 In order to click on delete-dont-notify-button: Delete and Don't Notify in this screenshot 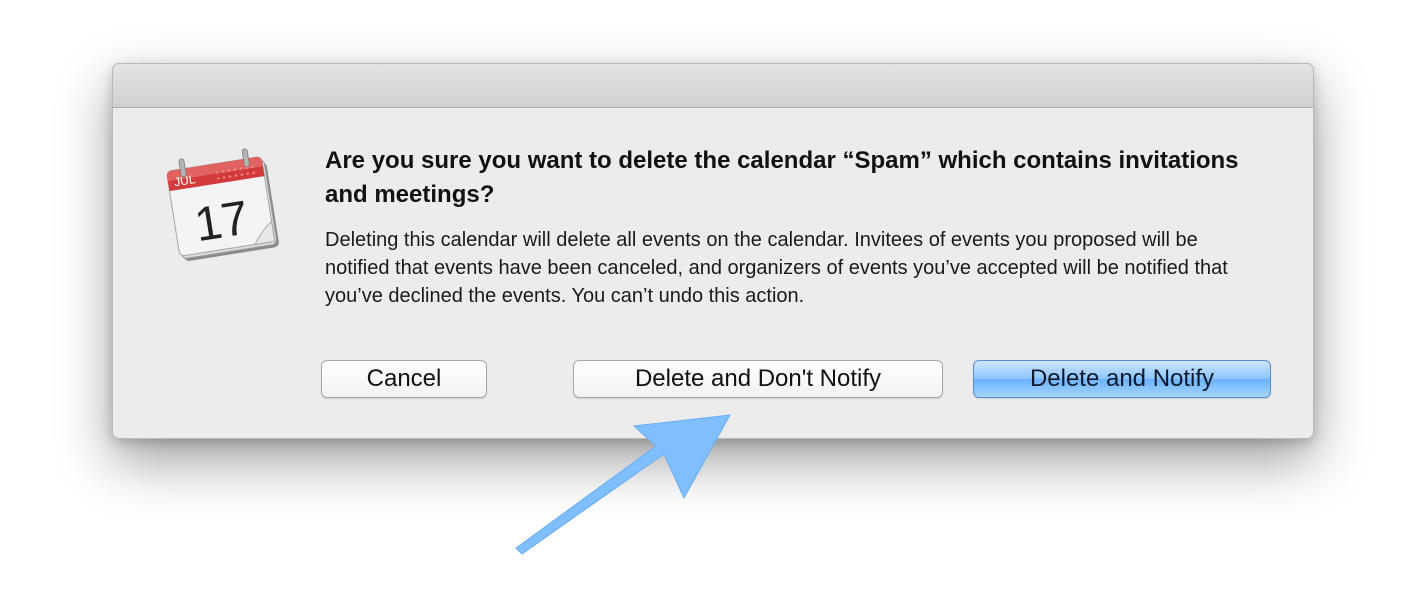, I will do `click(758, 379)`.